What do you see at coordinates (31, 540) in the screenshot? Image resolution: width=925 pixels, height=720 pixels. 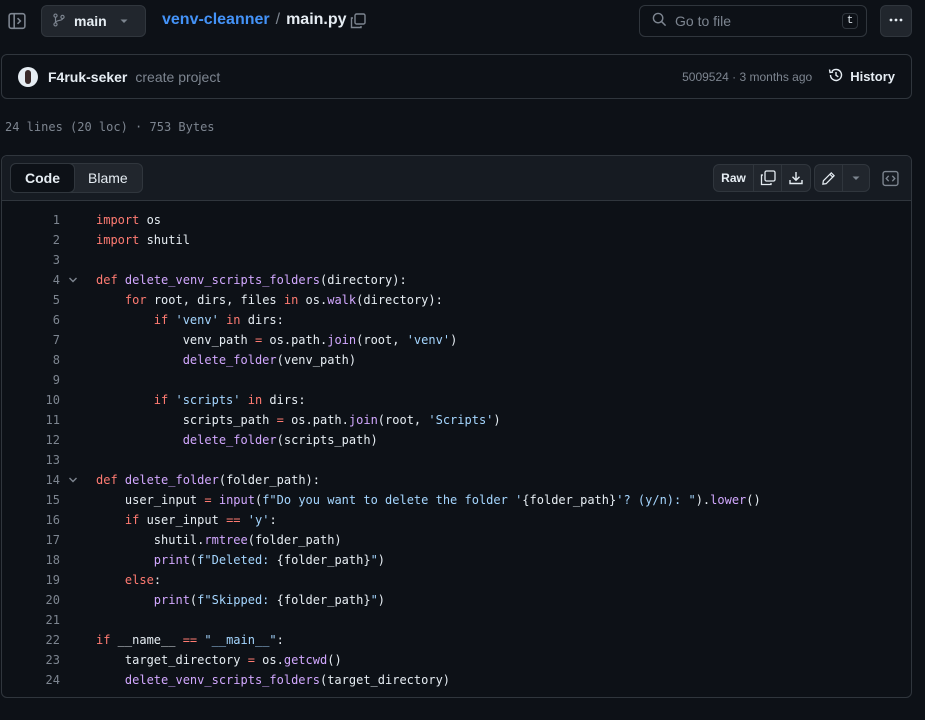 I see `line-number: 17` at bounding box center [31, 540].